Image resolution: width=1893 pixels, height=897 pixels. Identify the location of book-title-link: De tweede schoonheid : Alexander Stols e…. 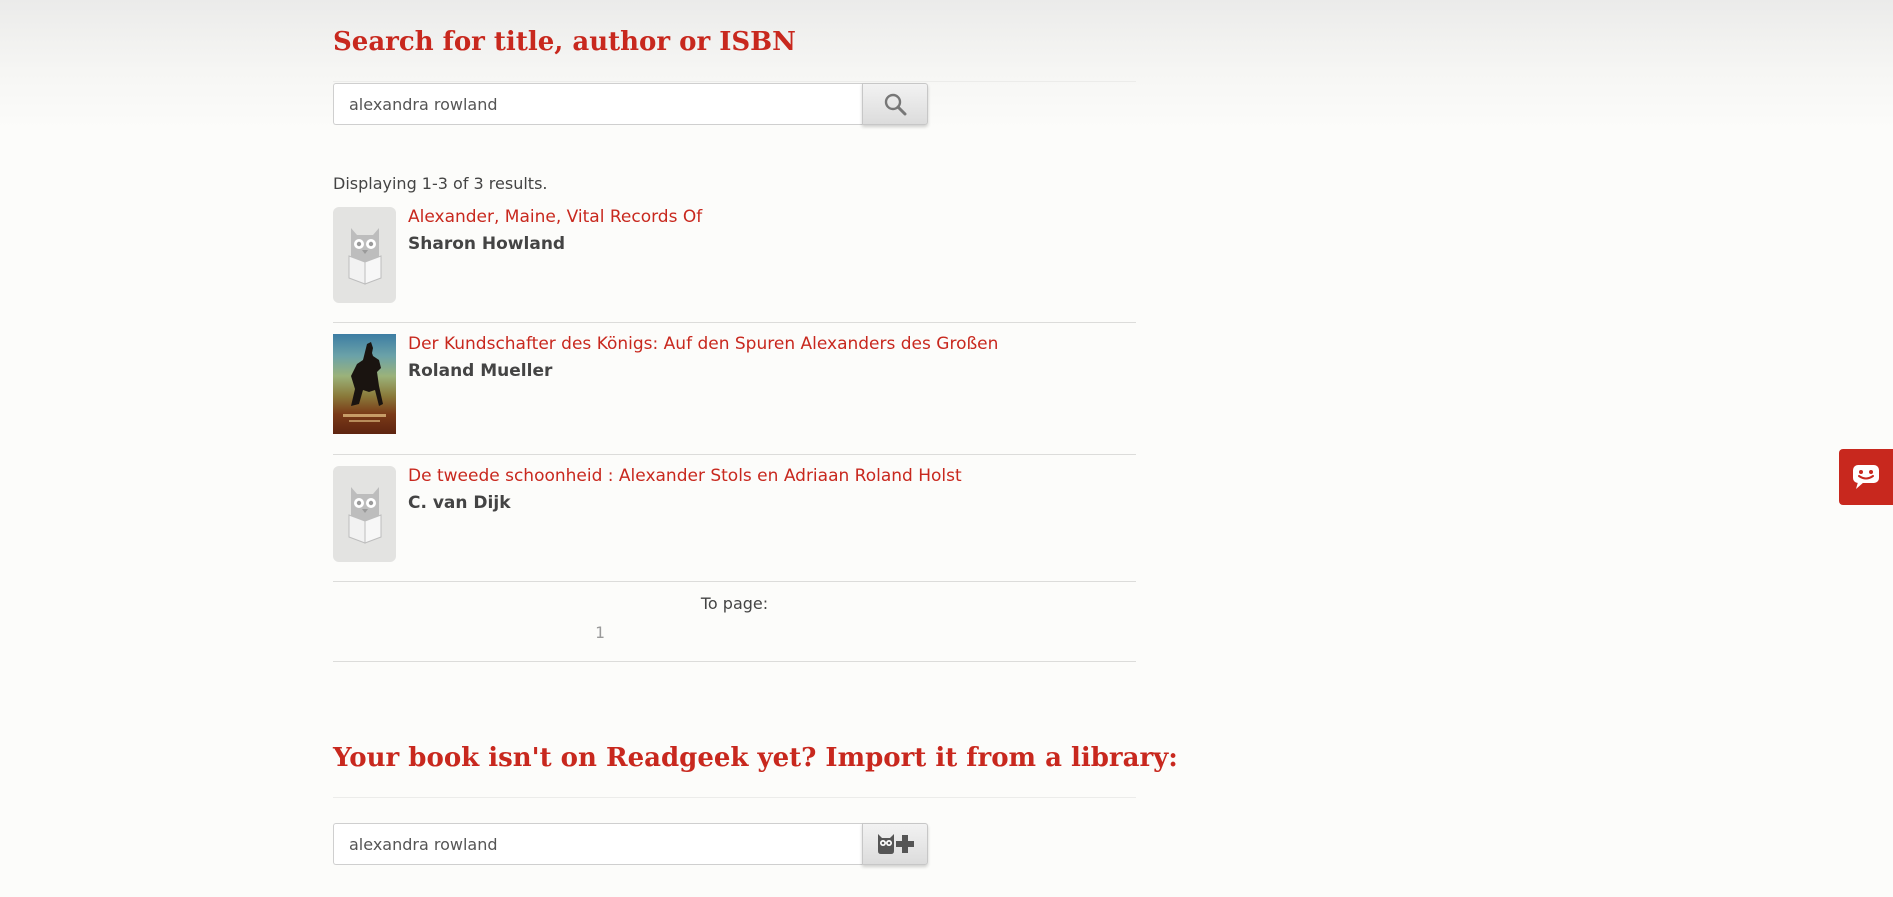
(685, 476).